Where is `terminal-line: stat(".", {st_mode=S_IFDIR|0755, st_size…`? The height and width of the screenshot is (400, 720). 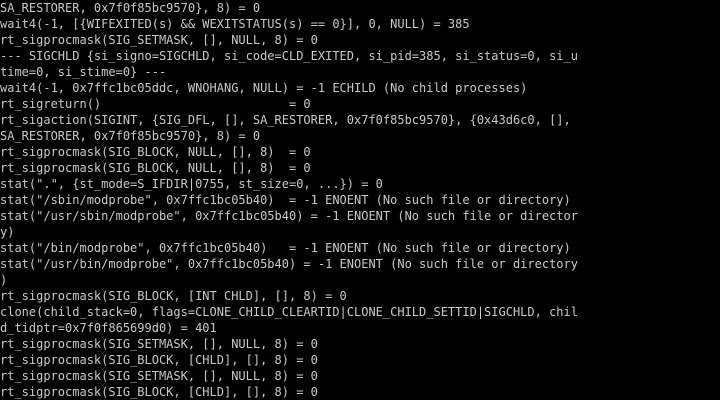 terminal-line: stat(".", {st_mode=S_IFDIR|0755, st_size… is located at coordinates (191, 184).